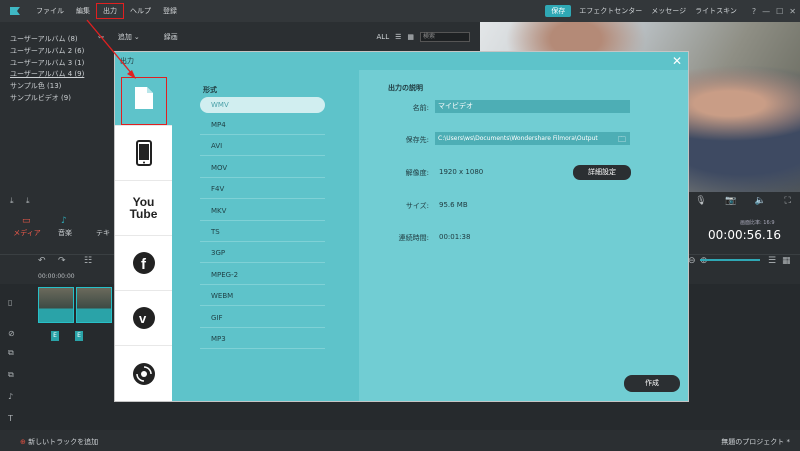 This screenshot has height=451, width=800. I want to click on album-item: ユーザーアルバム (8), so click(47, 40).